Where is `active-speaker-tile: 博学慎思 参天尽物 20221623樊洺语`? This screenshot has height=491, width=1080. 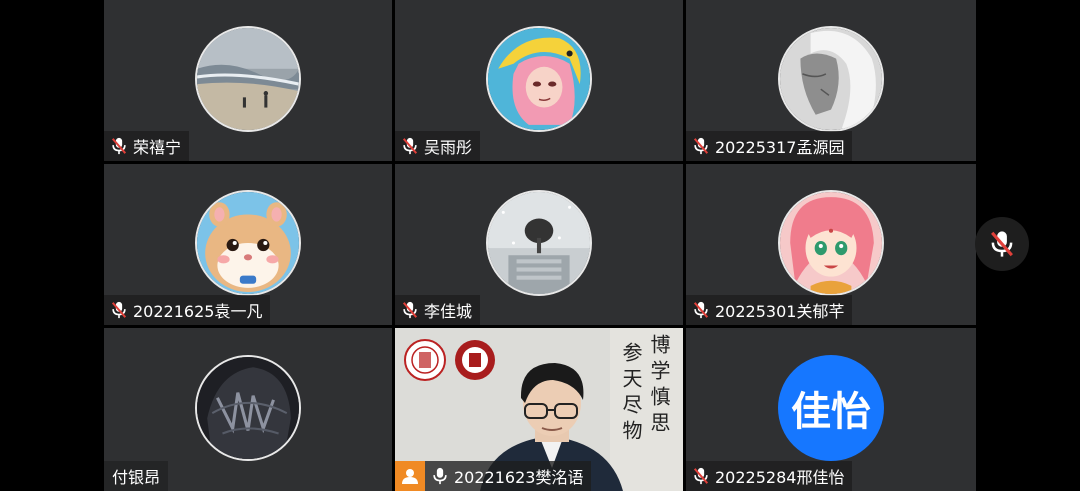
active-speaker-tile: 博学慎思 参天尽物 20221623樊洺语 is located at coordinates (539, 409).